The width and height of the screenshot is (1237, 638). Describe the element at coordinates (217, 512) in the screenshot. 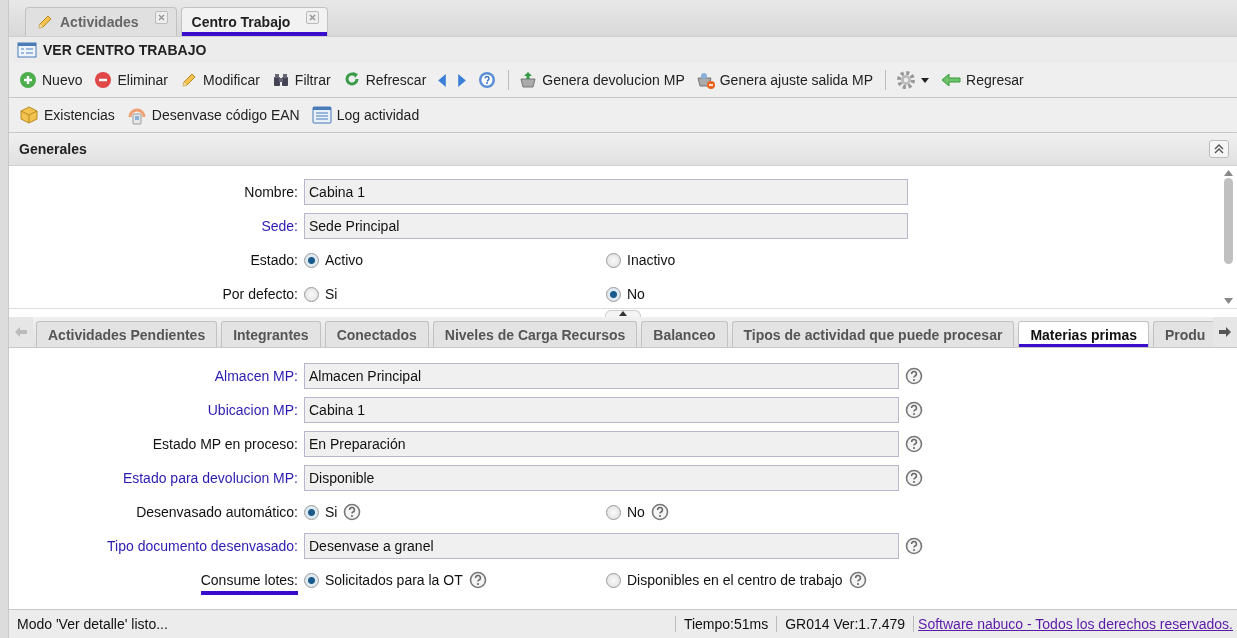

I see `field-label: Desenvasado automático:` at that location.